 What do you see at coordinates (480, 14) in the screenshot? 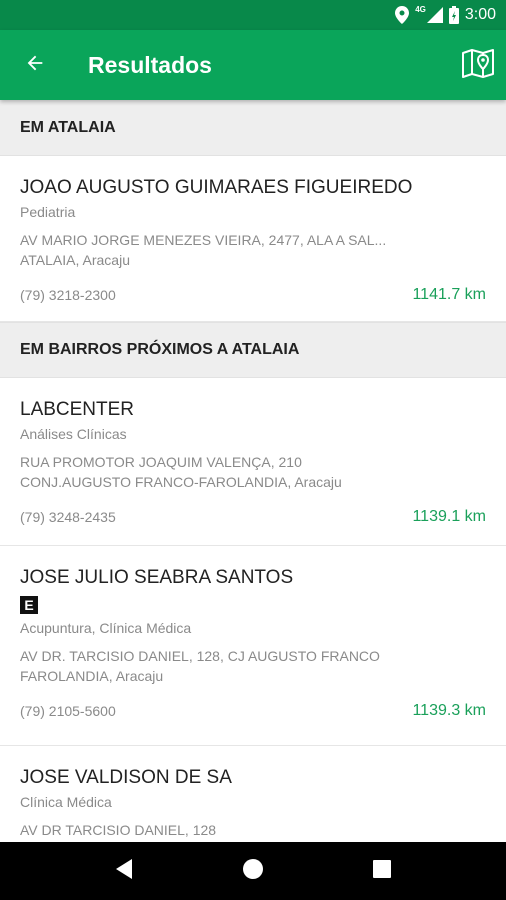
I see `status-time: 3:00` at bounding box center [480, 14].